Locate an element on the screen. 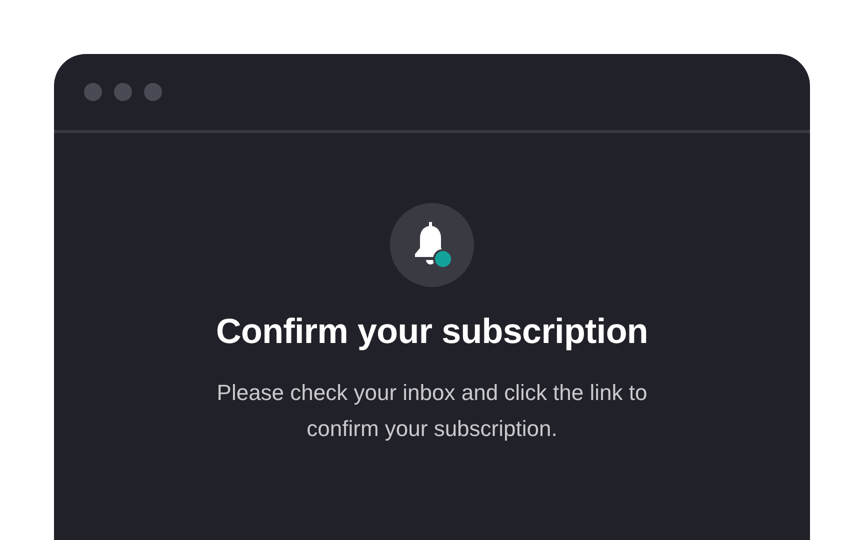 This screenshot has width=864, height=540. dialog-message: Please check your inbox and click the link to confirm your subscription. is located at coordinates (432, 411).